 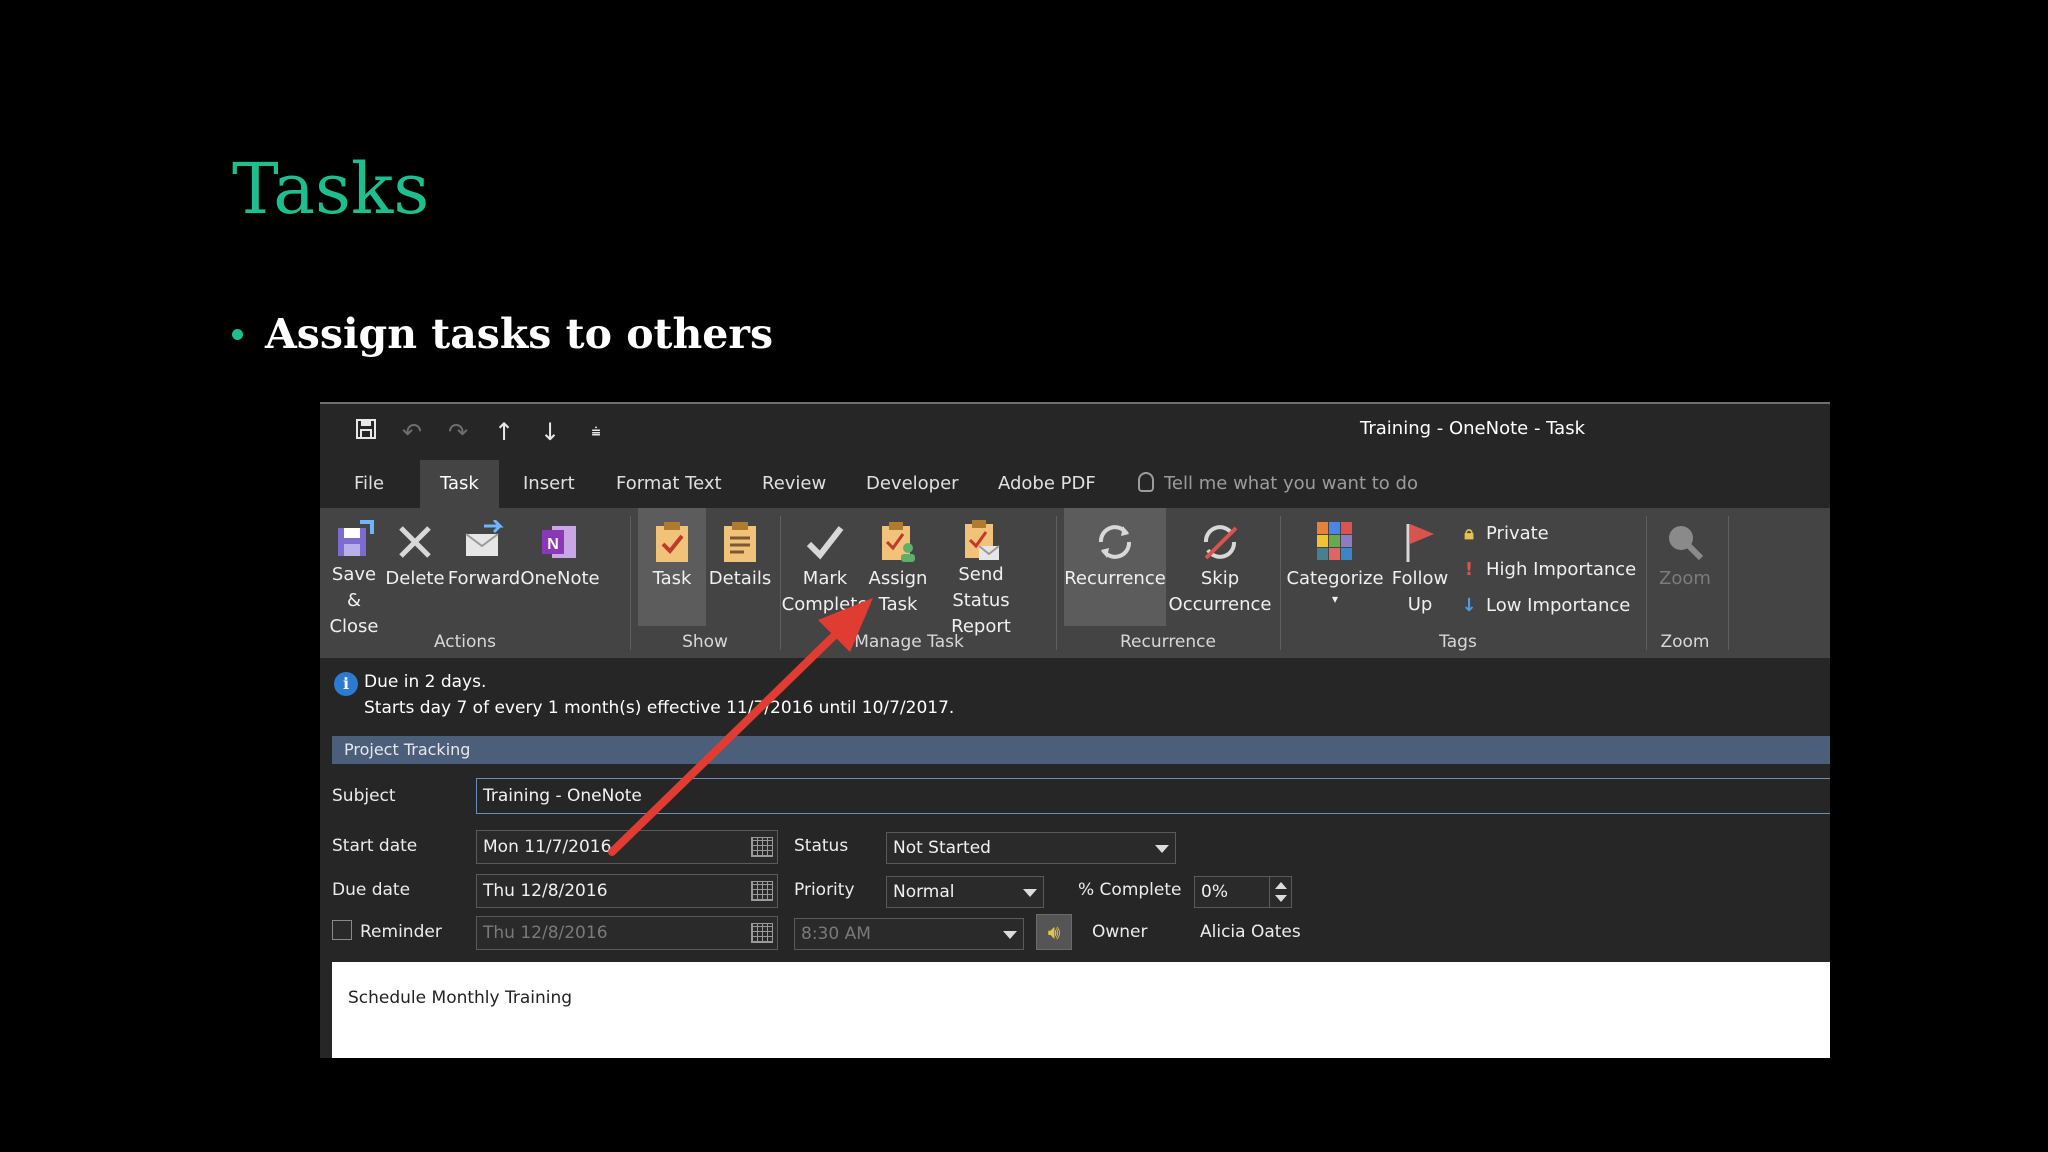 I want to click on undo-icon: ↶, so click(x=412, y=432).